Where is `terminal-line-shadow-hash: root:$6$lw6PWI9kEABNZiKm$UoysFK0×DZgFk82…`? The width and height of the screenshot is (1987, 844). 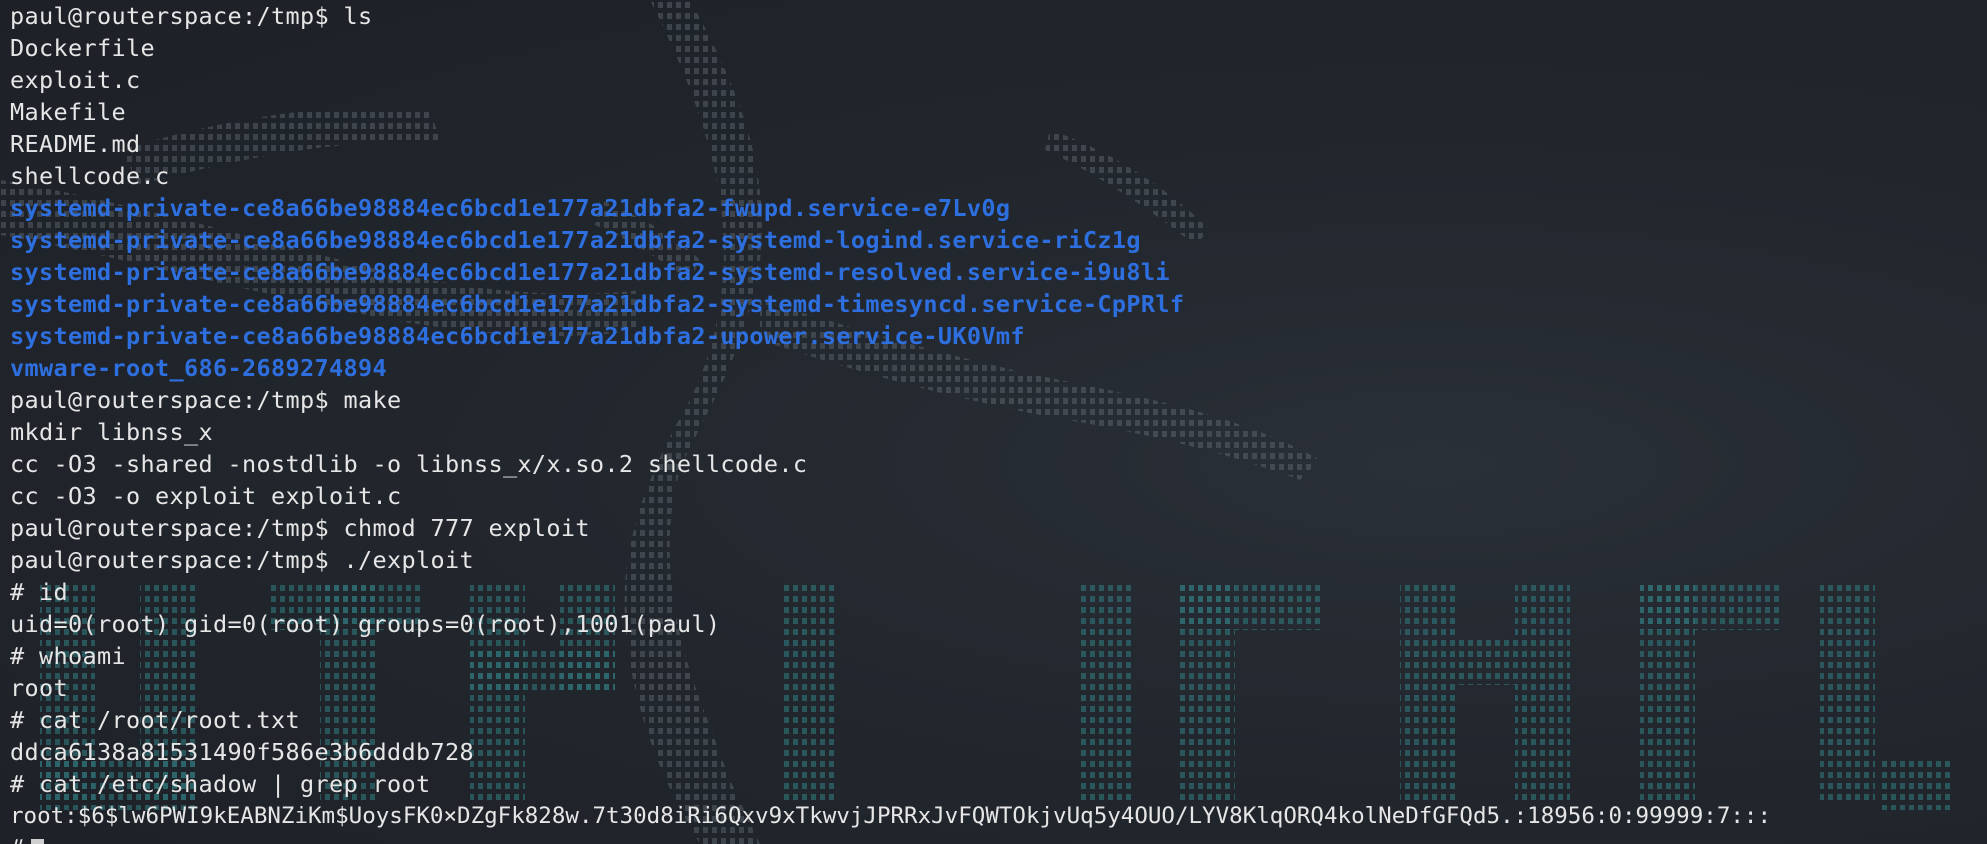 terminal-line-shadow-hash: root:$6$lw6PWI9kEABNZiKm$UoysFK0×DZgFk82… is located at coordinates (890, 816).